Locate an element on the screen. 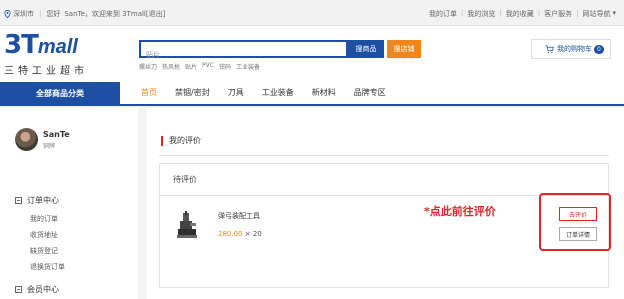 This screenshot has height=299, width=624. section-title: 订单中心 is located at coordinates (43, 200).